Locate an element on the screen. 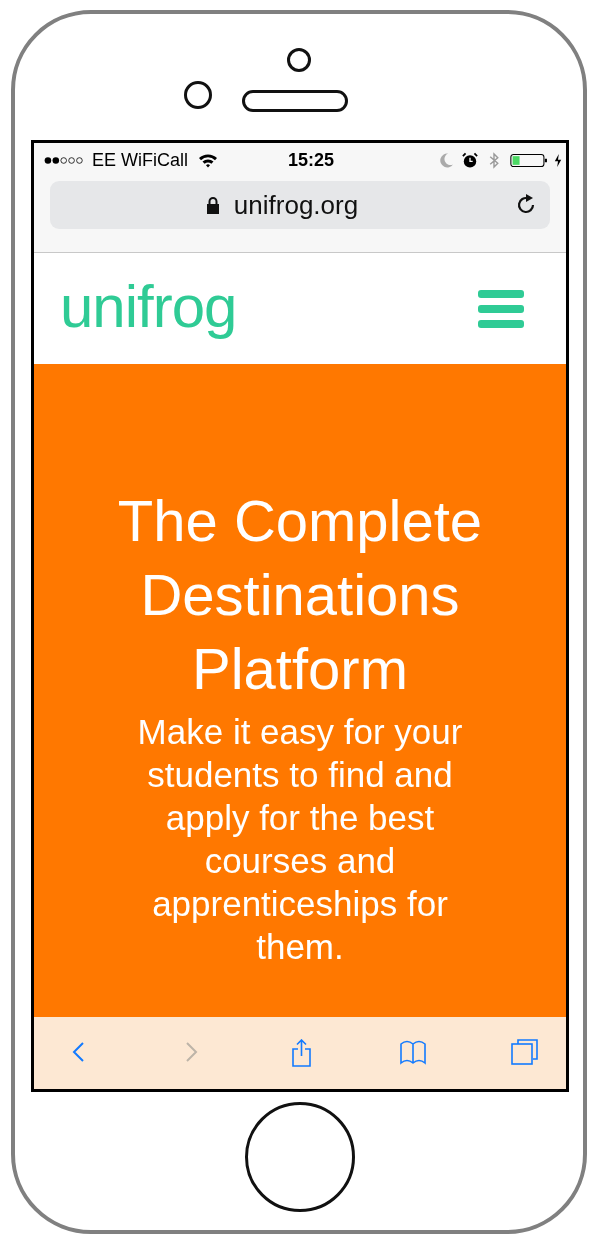 Image resolution: width=596 pixels, height=1244 pixels. moon-icon is located at coordinates (446, 160).